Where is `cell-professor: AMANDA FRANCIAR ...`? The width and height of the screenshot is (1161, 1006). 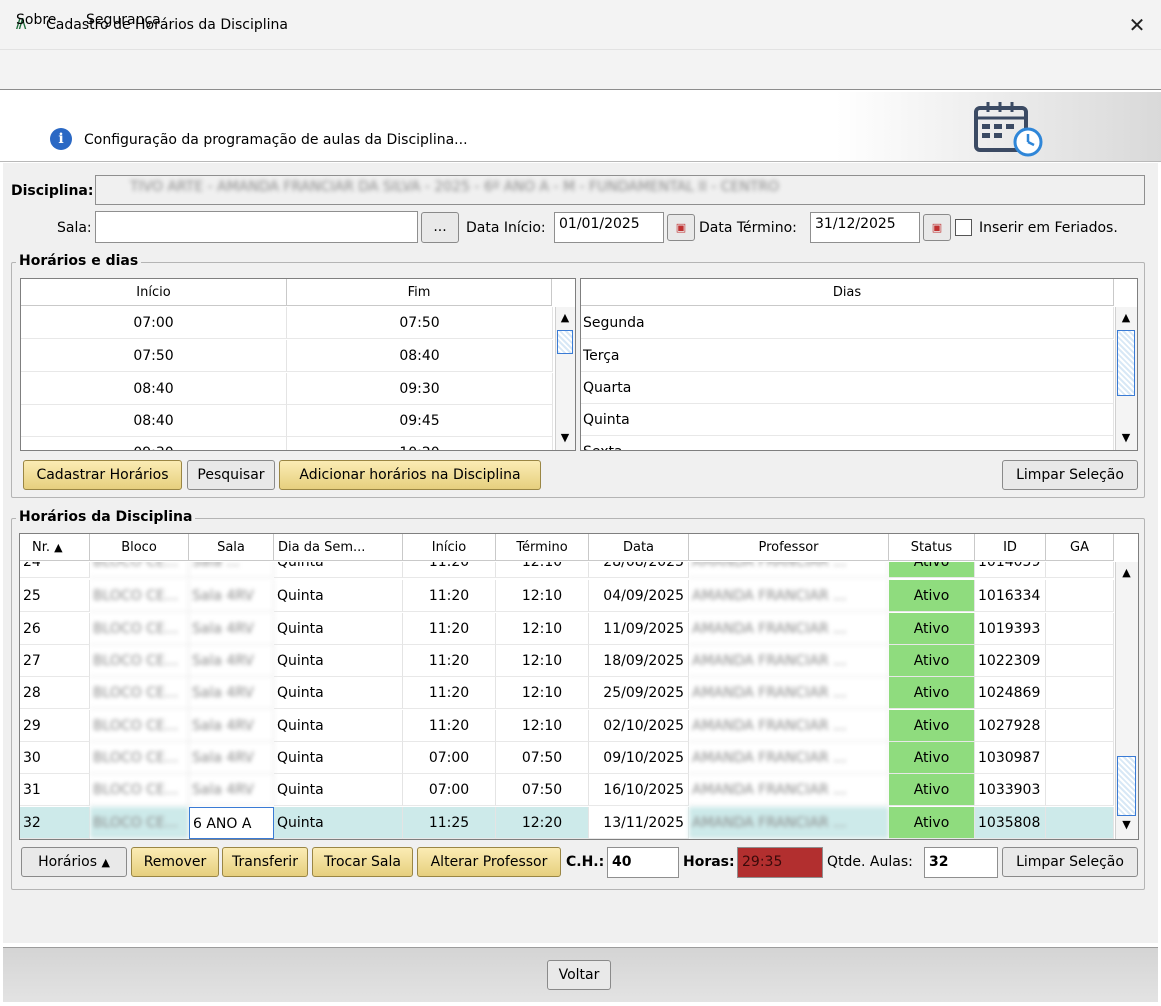 cell-professor: AMANDA FRANCIAR ... is located at coordinates (789, 823).